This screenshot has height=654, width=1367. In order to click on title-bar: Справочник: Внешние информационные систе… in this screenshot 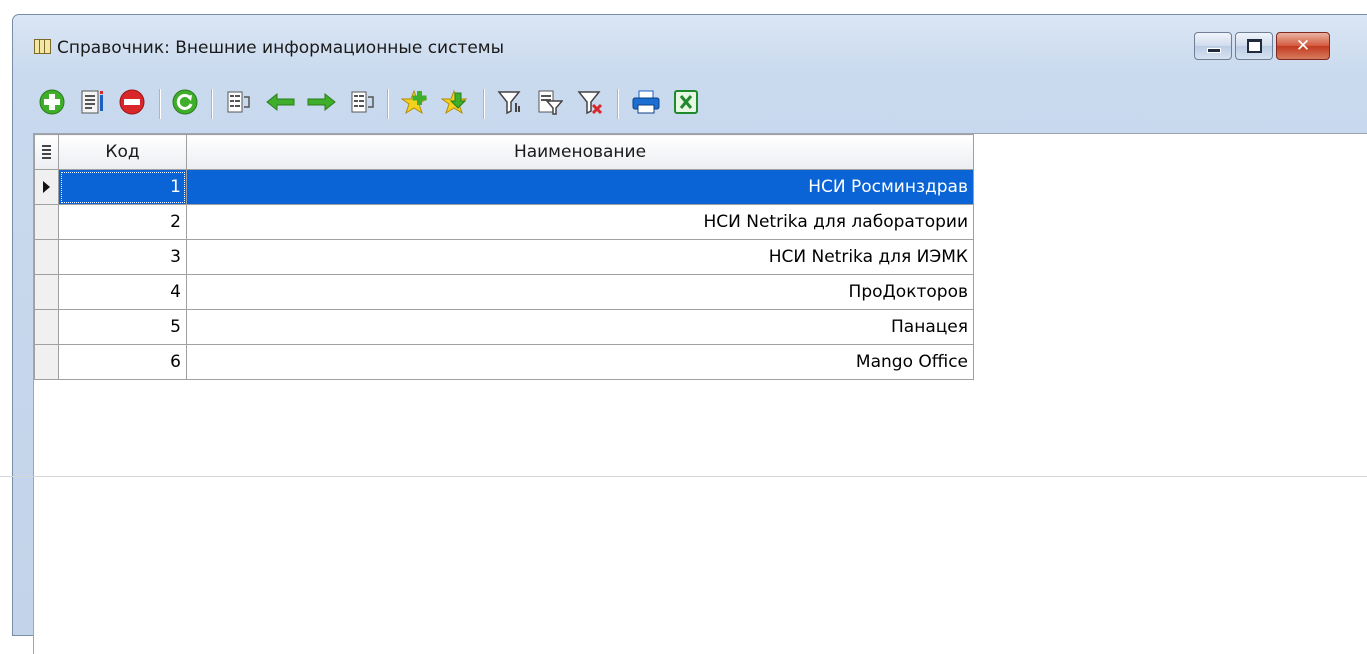, I will do `click(690, 46)`.